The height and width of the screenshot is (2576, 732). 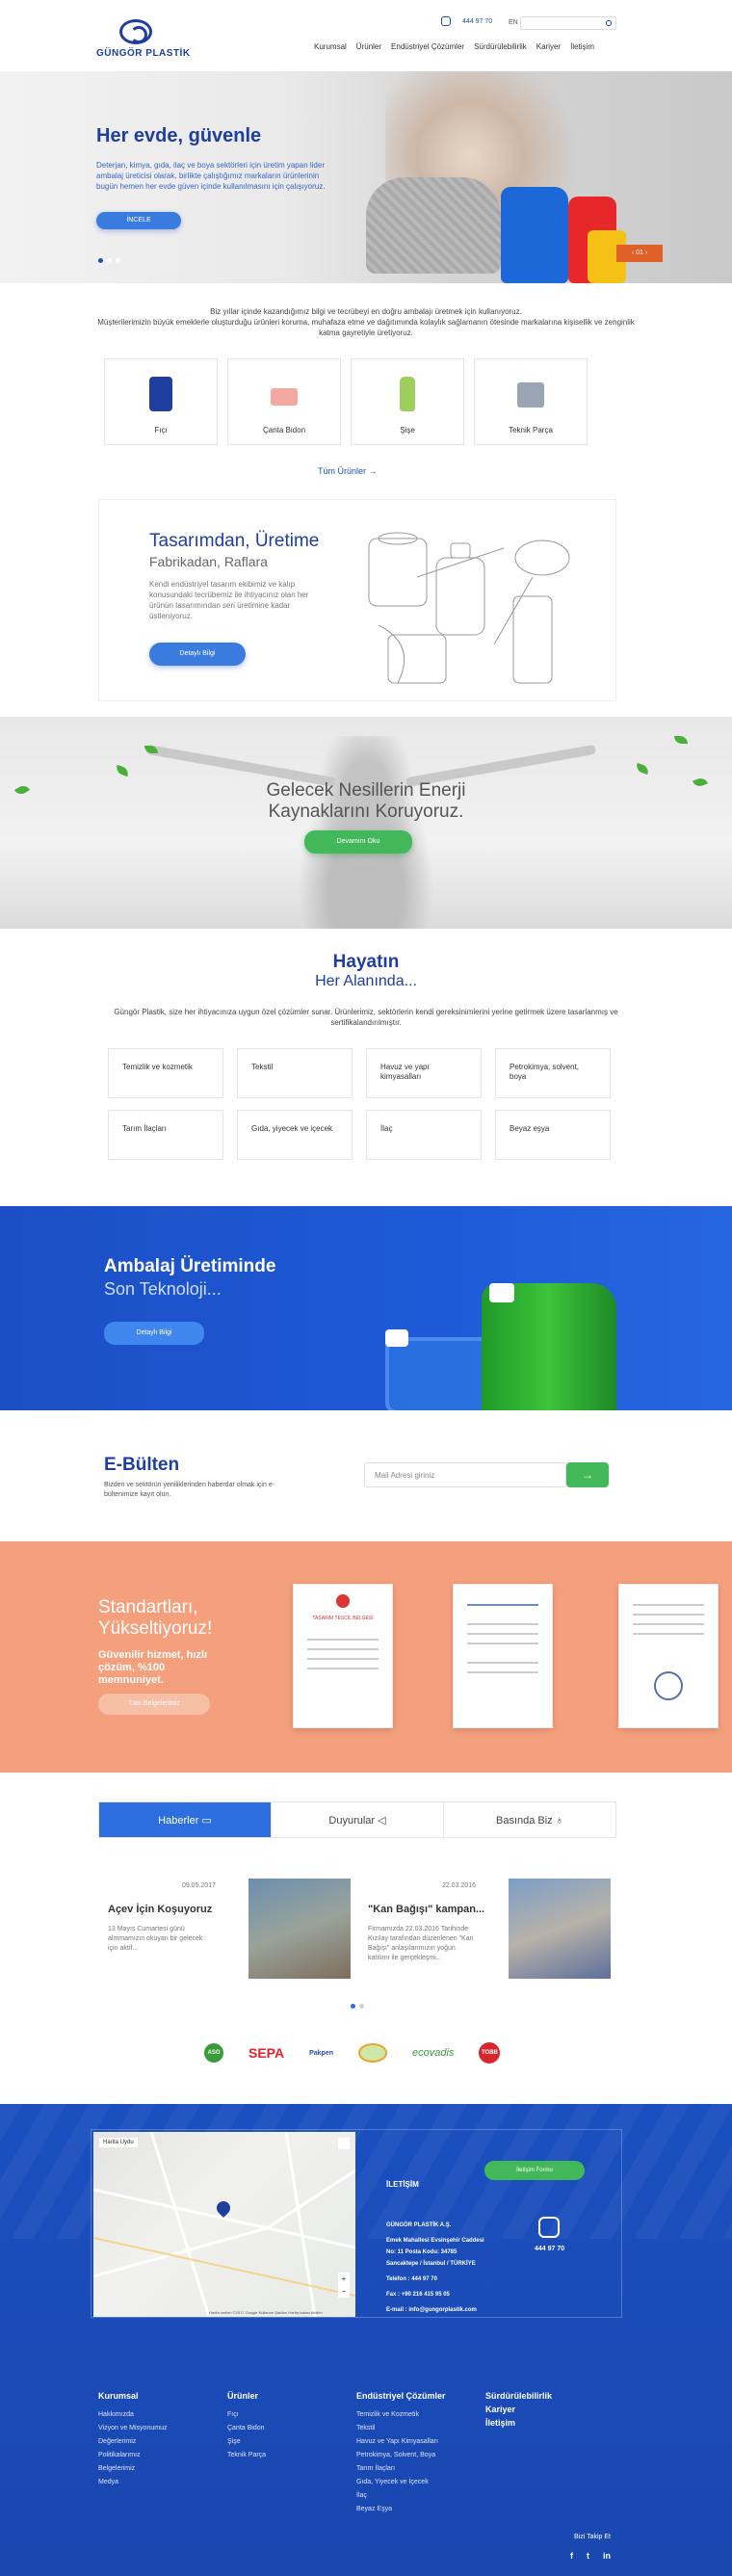 I want to click on nav-item-kariyer: Kariyer, so click(x=548, y=46).